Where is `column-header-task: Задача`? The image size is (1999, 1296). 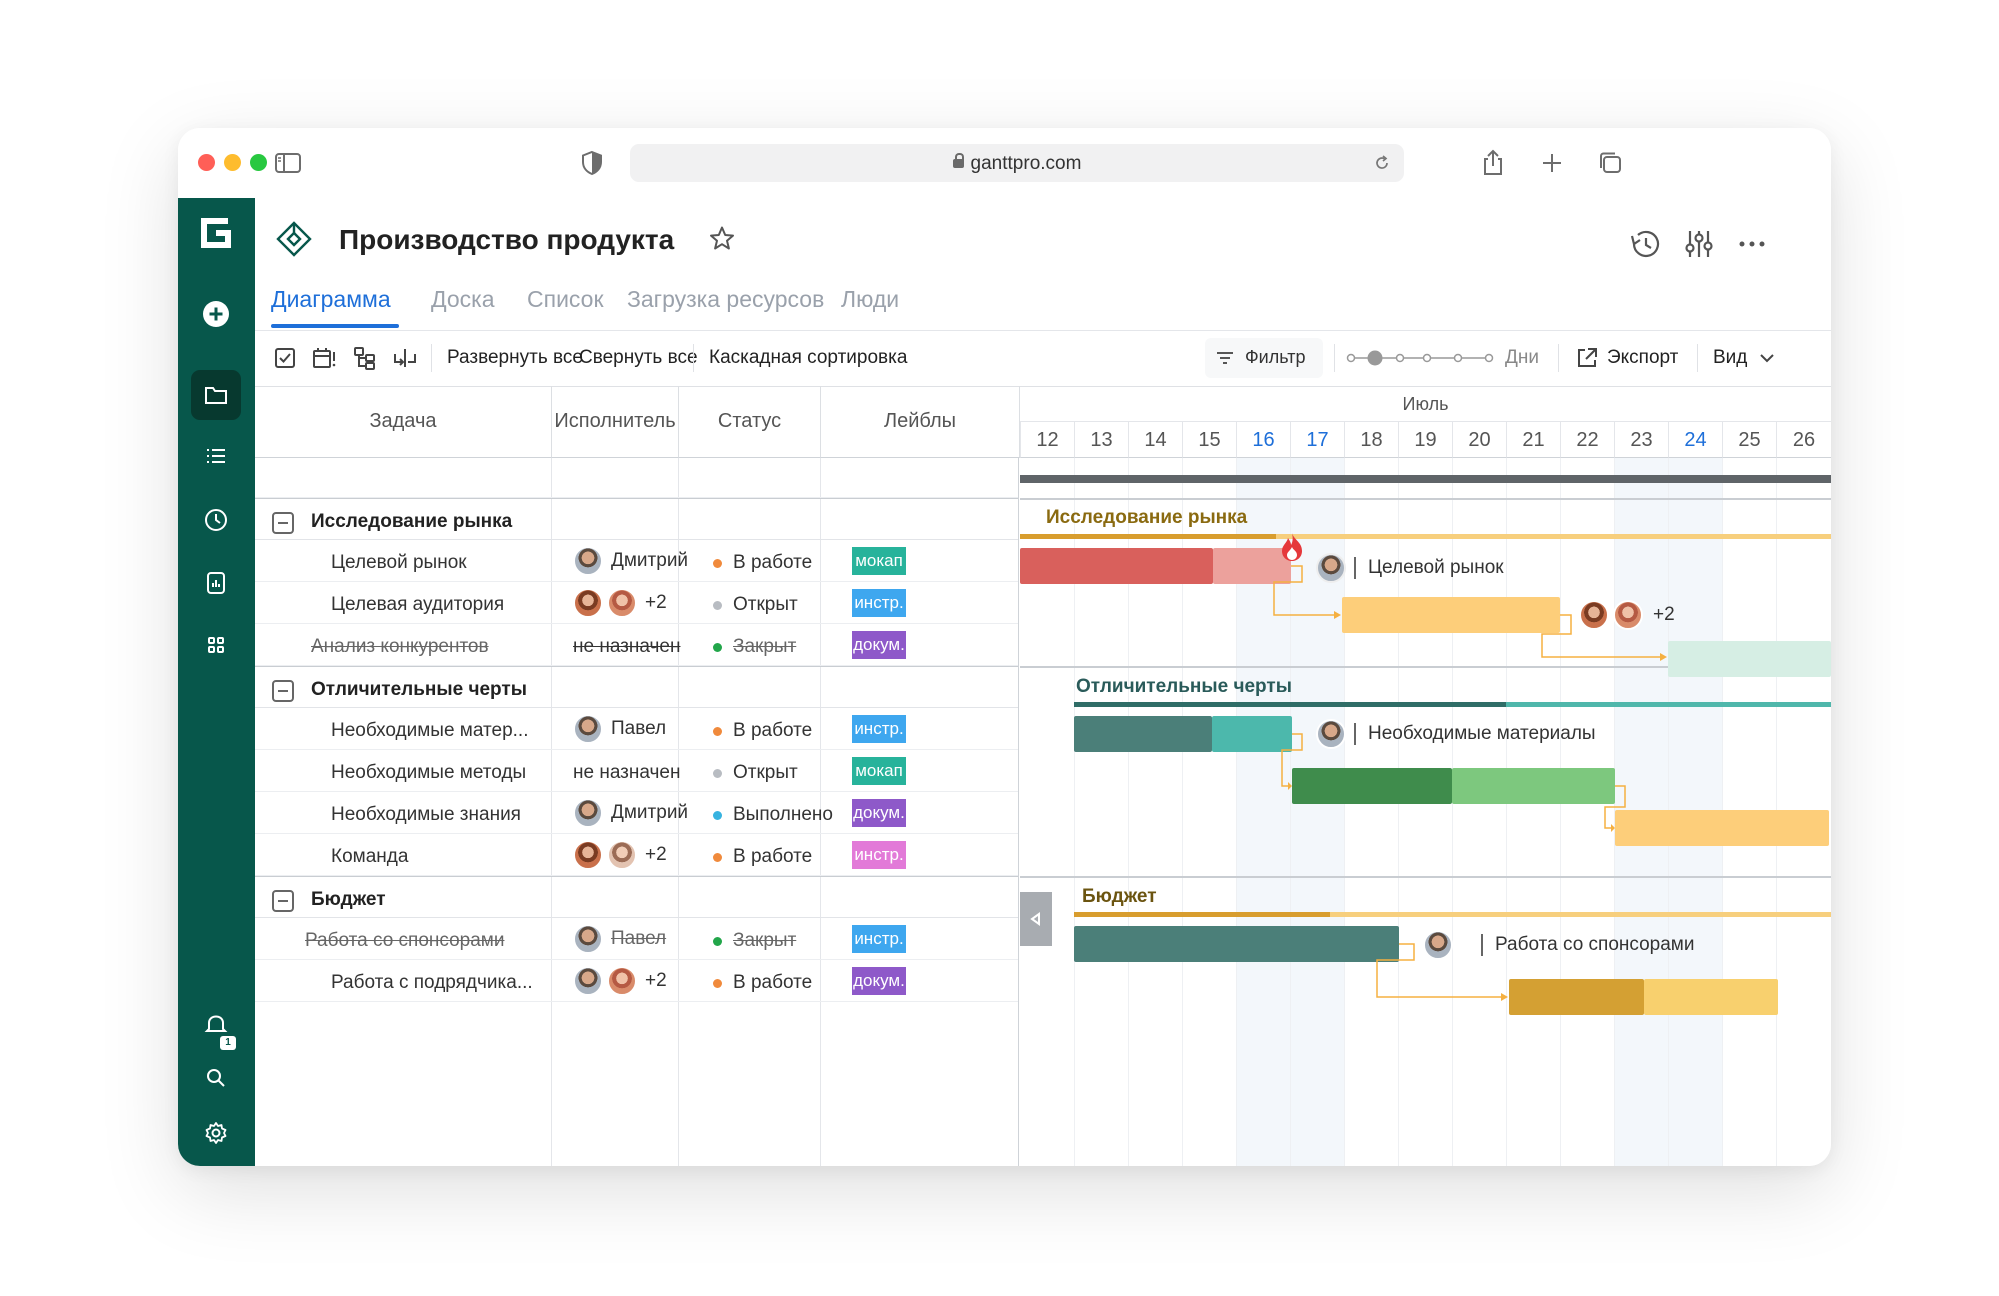
column-header-task: Задача is located at coordinates (403, 422).